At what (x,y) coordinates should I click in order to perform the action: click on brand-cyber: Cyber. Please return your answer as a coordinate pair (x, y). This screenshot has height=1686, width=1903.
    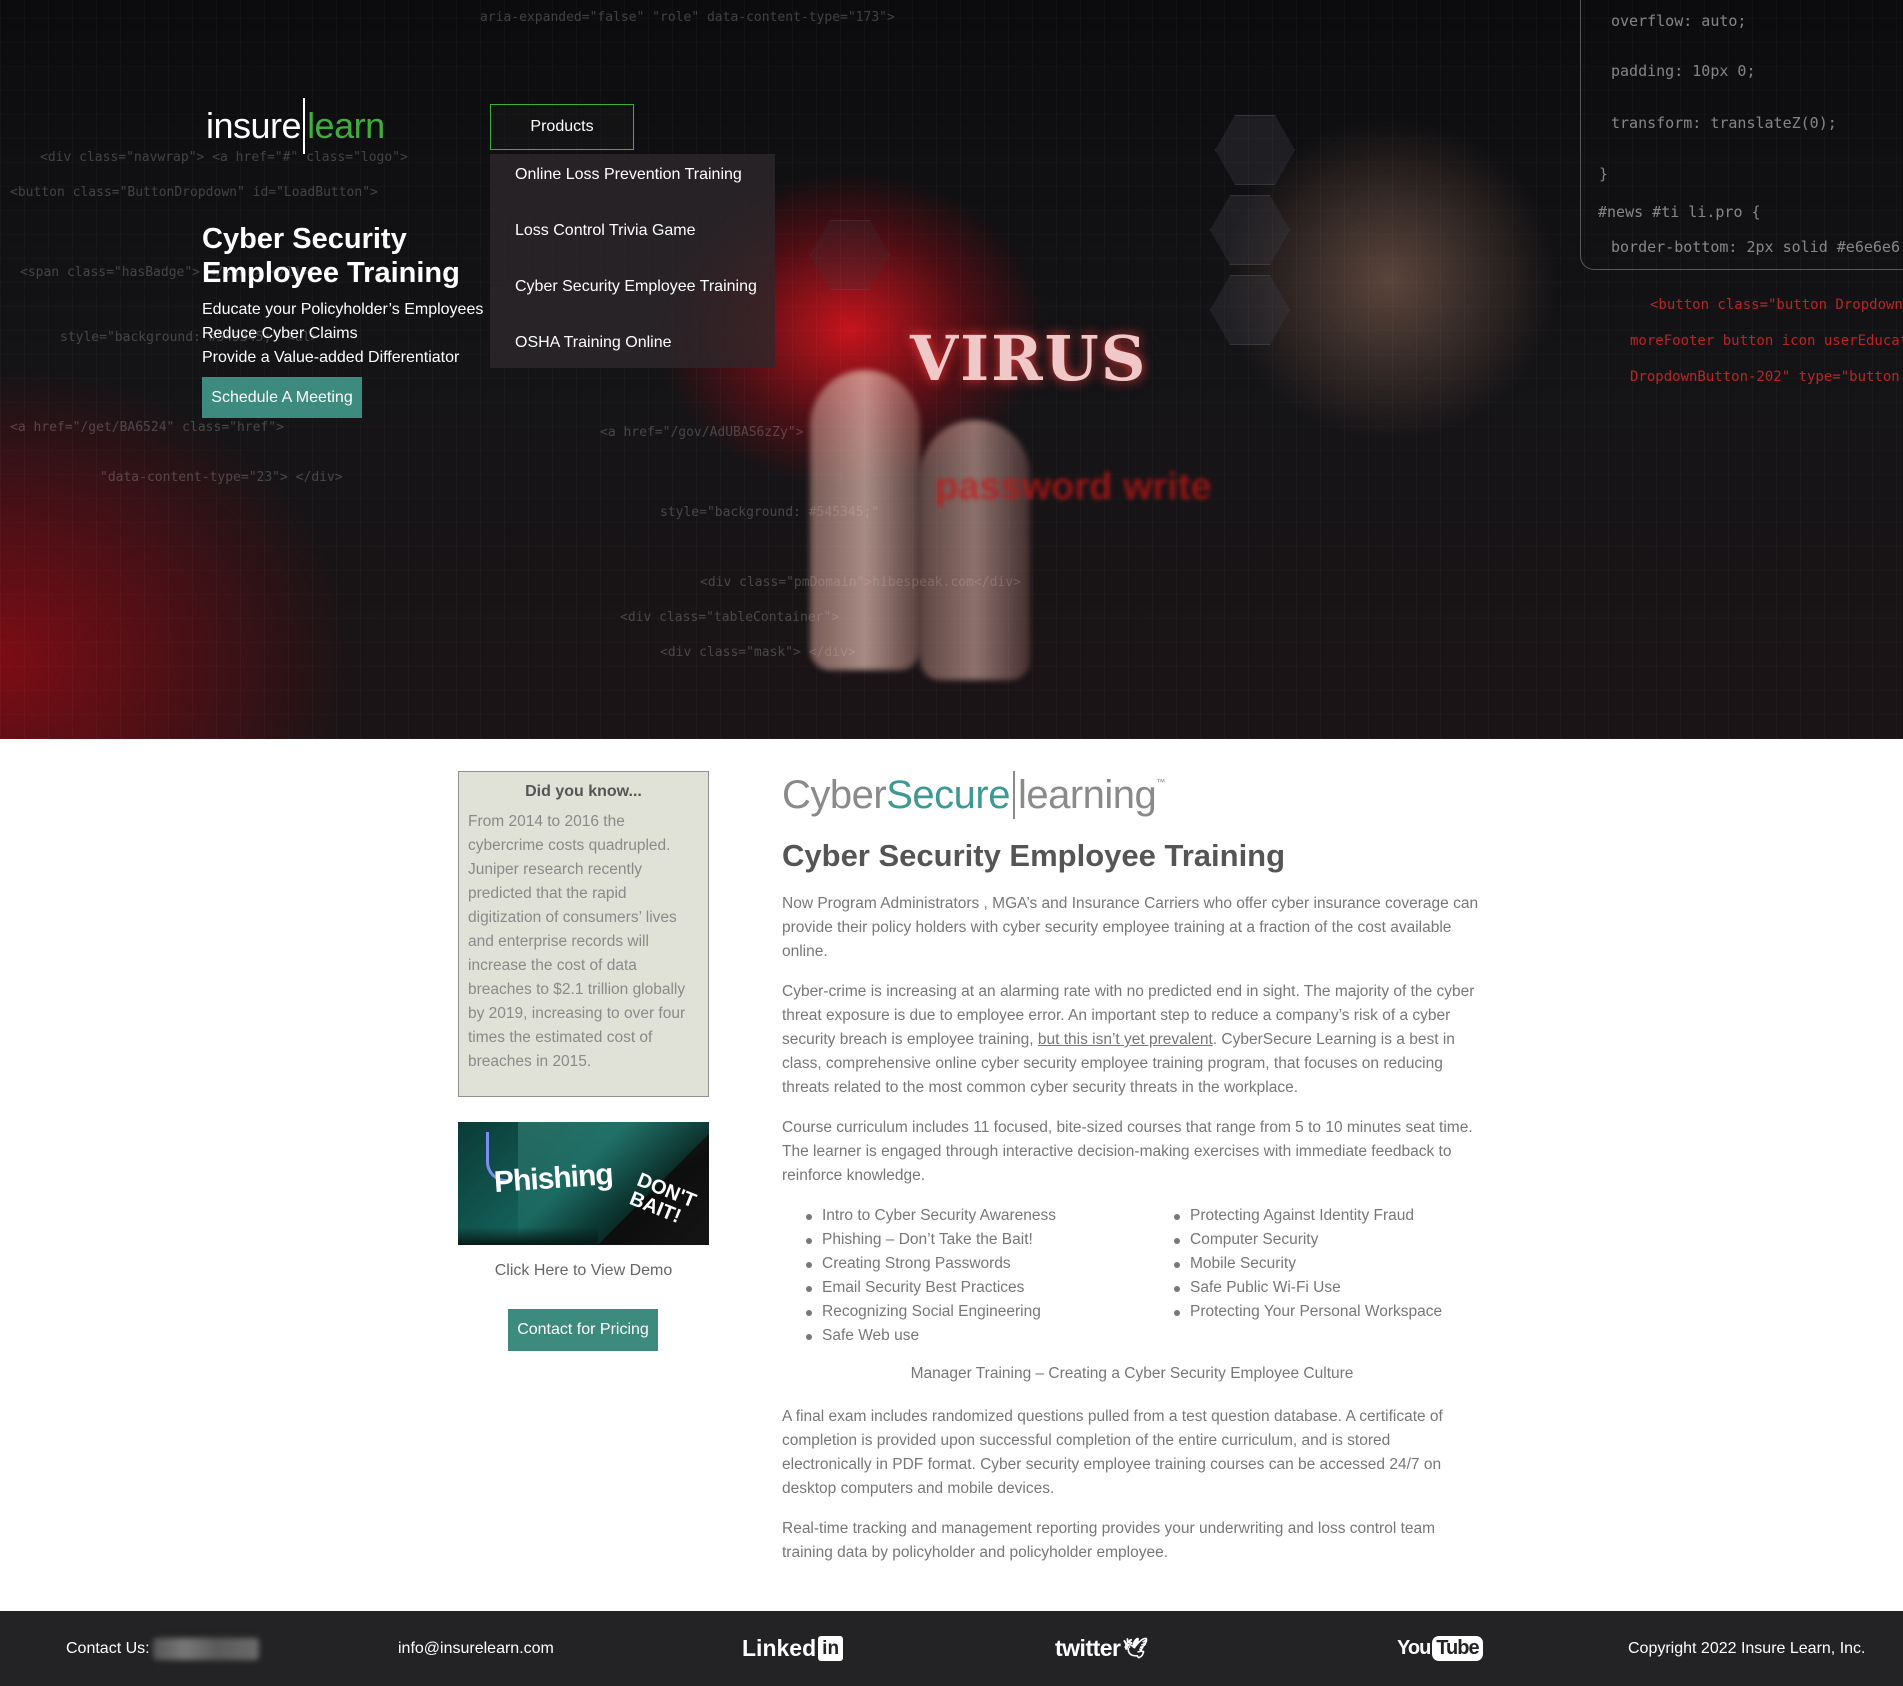
    Looking at the image, I should click on (834, 794).